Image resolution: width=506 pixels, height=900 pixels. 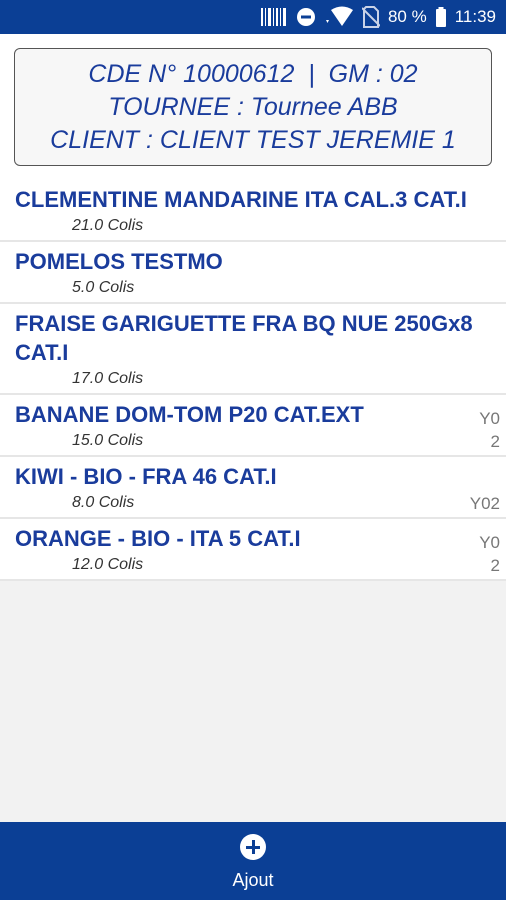 What do you see at coordinates (241, 199) in the screenshot?
I see `item-name: CLEMENTINE MANDARINE ITA CAL.3 CAT.I` at bounding box center [241, 199].